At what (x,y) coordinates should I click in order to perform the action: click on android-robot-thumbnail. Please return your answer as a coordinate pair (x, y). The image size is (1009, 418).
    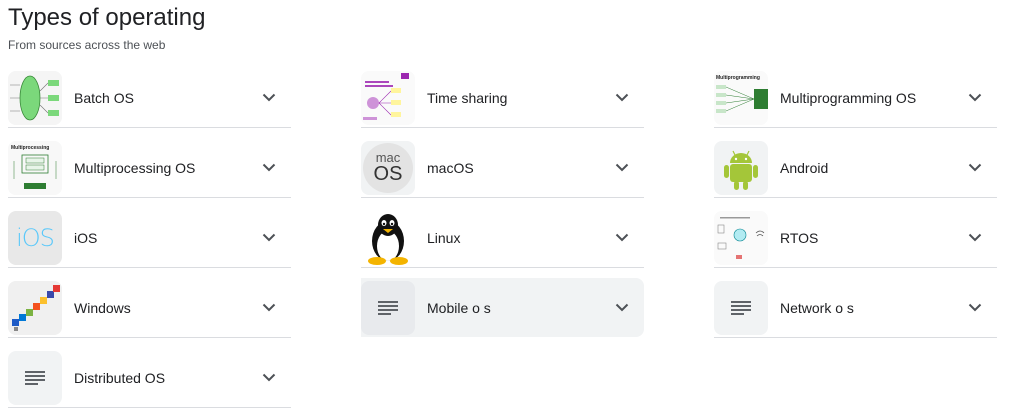
    Looking at the image, I should click on (741, 167).